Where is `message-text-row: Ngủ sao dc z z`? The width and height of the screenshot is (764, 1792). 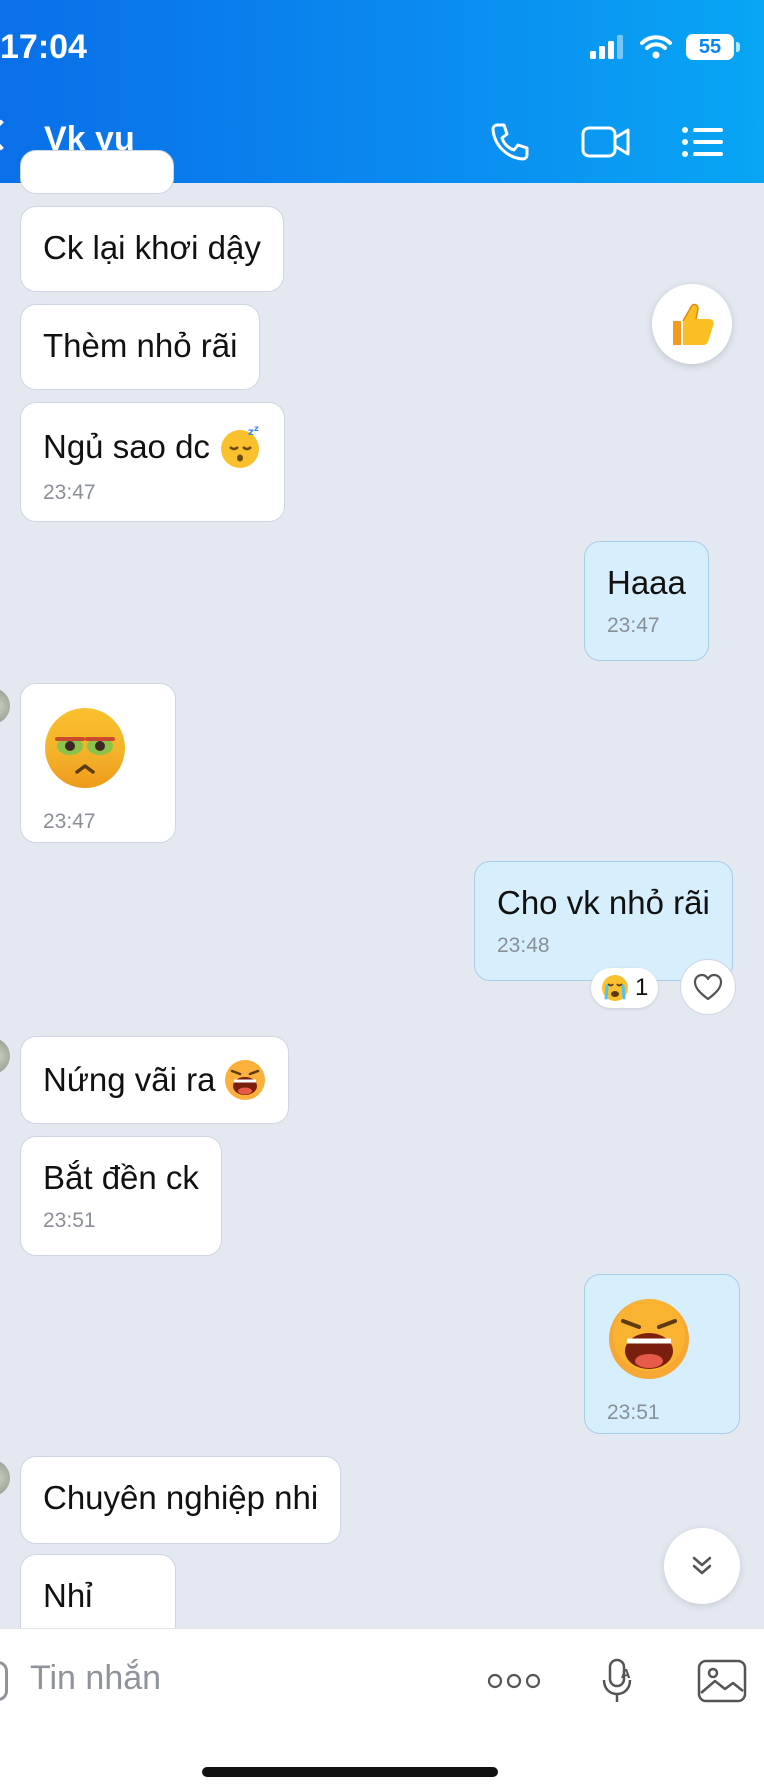 message-text-row: Ngủ sao dc z z is located at coordinates (152, 447).